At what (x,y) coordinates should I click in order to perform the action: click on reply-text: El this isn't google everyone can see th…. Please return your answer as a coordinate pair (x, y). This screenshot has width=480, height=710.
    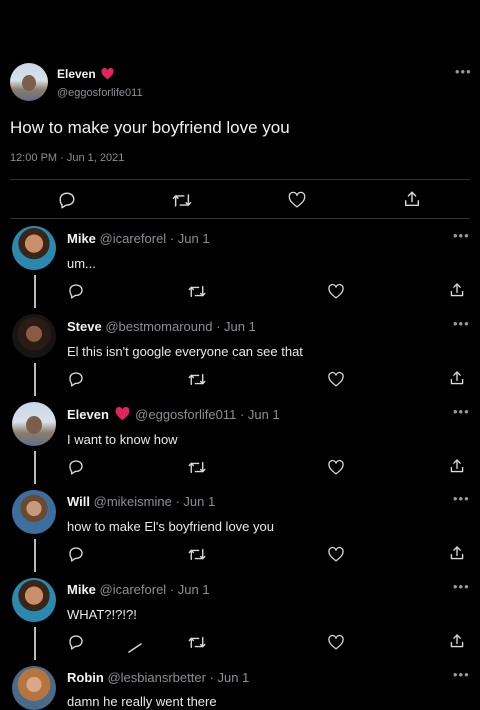
    Looking at the image, I should click on (185, 351).